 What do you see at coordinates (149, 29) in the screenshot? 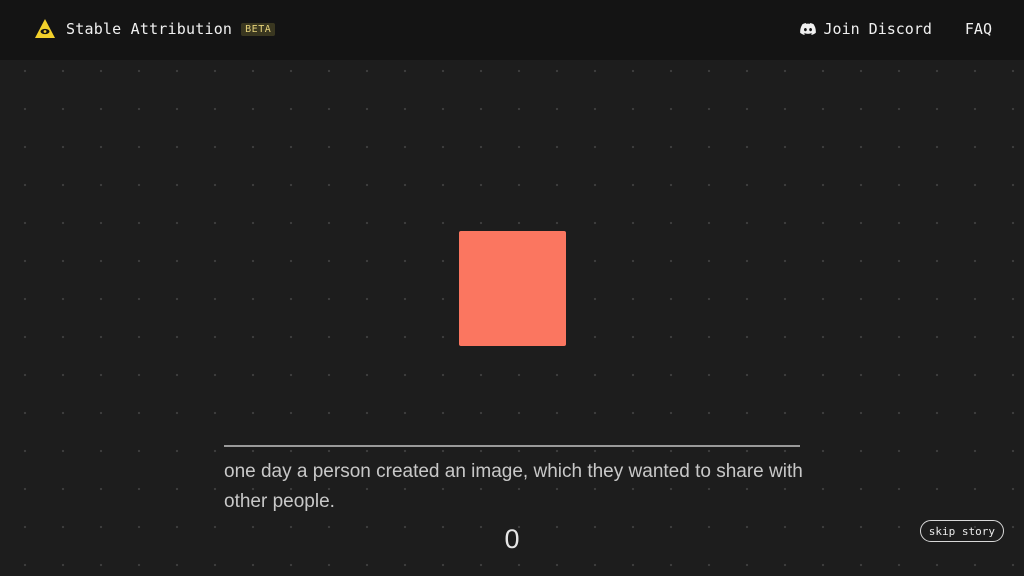
I see `brand-name: Stable Attribution` at bounding box center [149, 29].